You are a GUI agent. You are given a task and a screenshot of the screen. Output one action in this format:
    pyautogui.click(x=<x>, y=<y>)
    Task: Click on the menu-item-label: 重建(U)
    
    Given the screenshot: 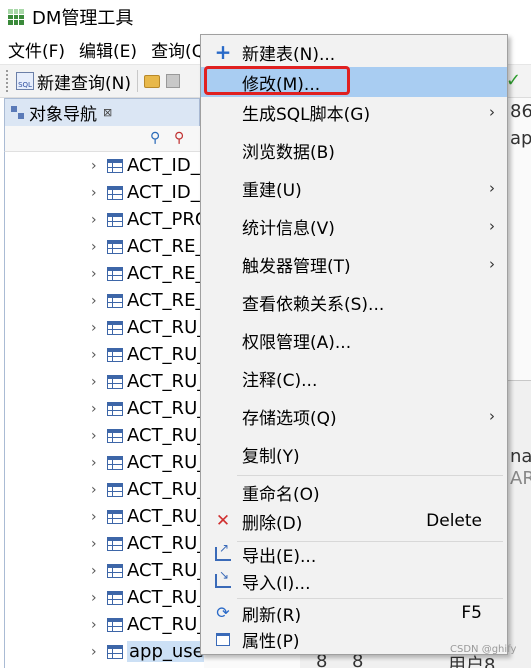 What is the action you would take?
    pyautogui.click(x=272, y=190)
    